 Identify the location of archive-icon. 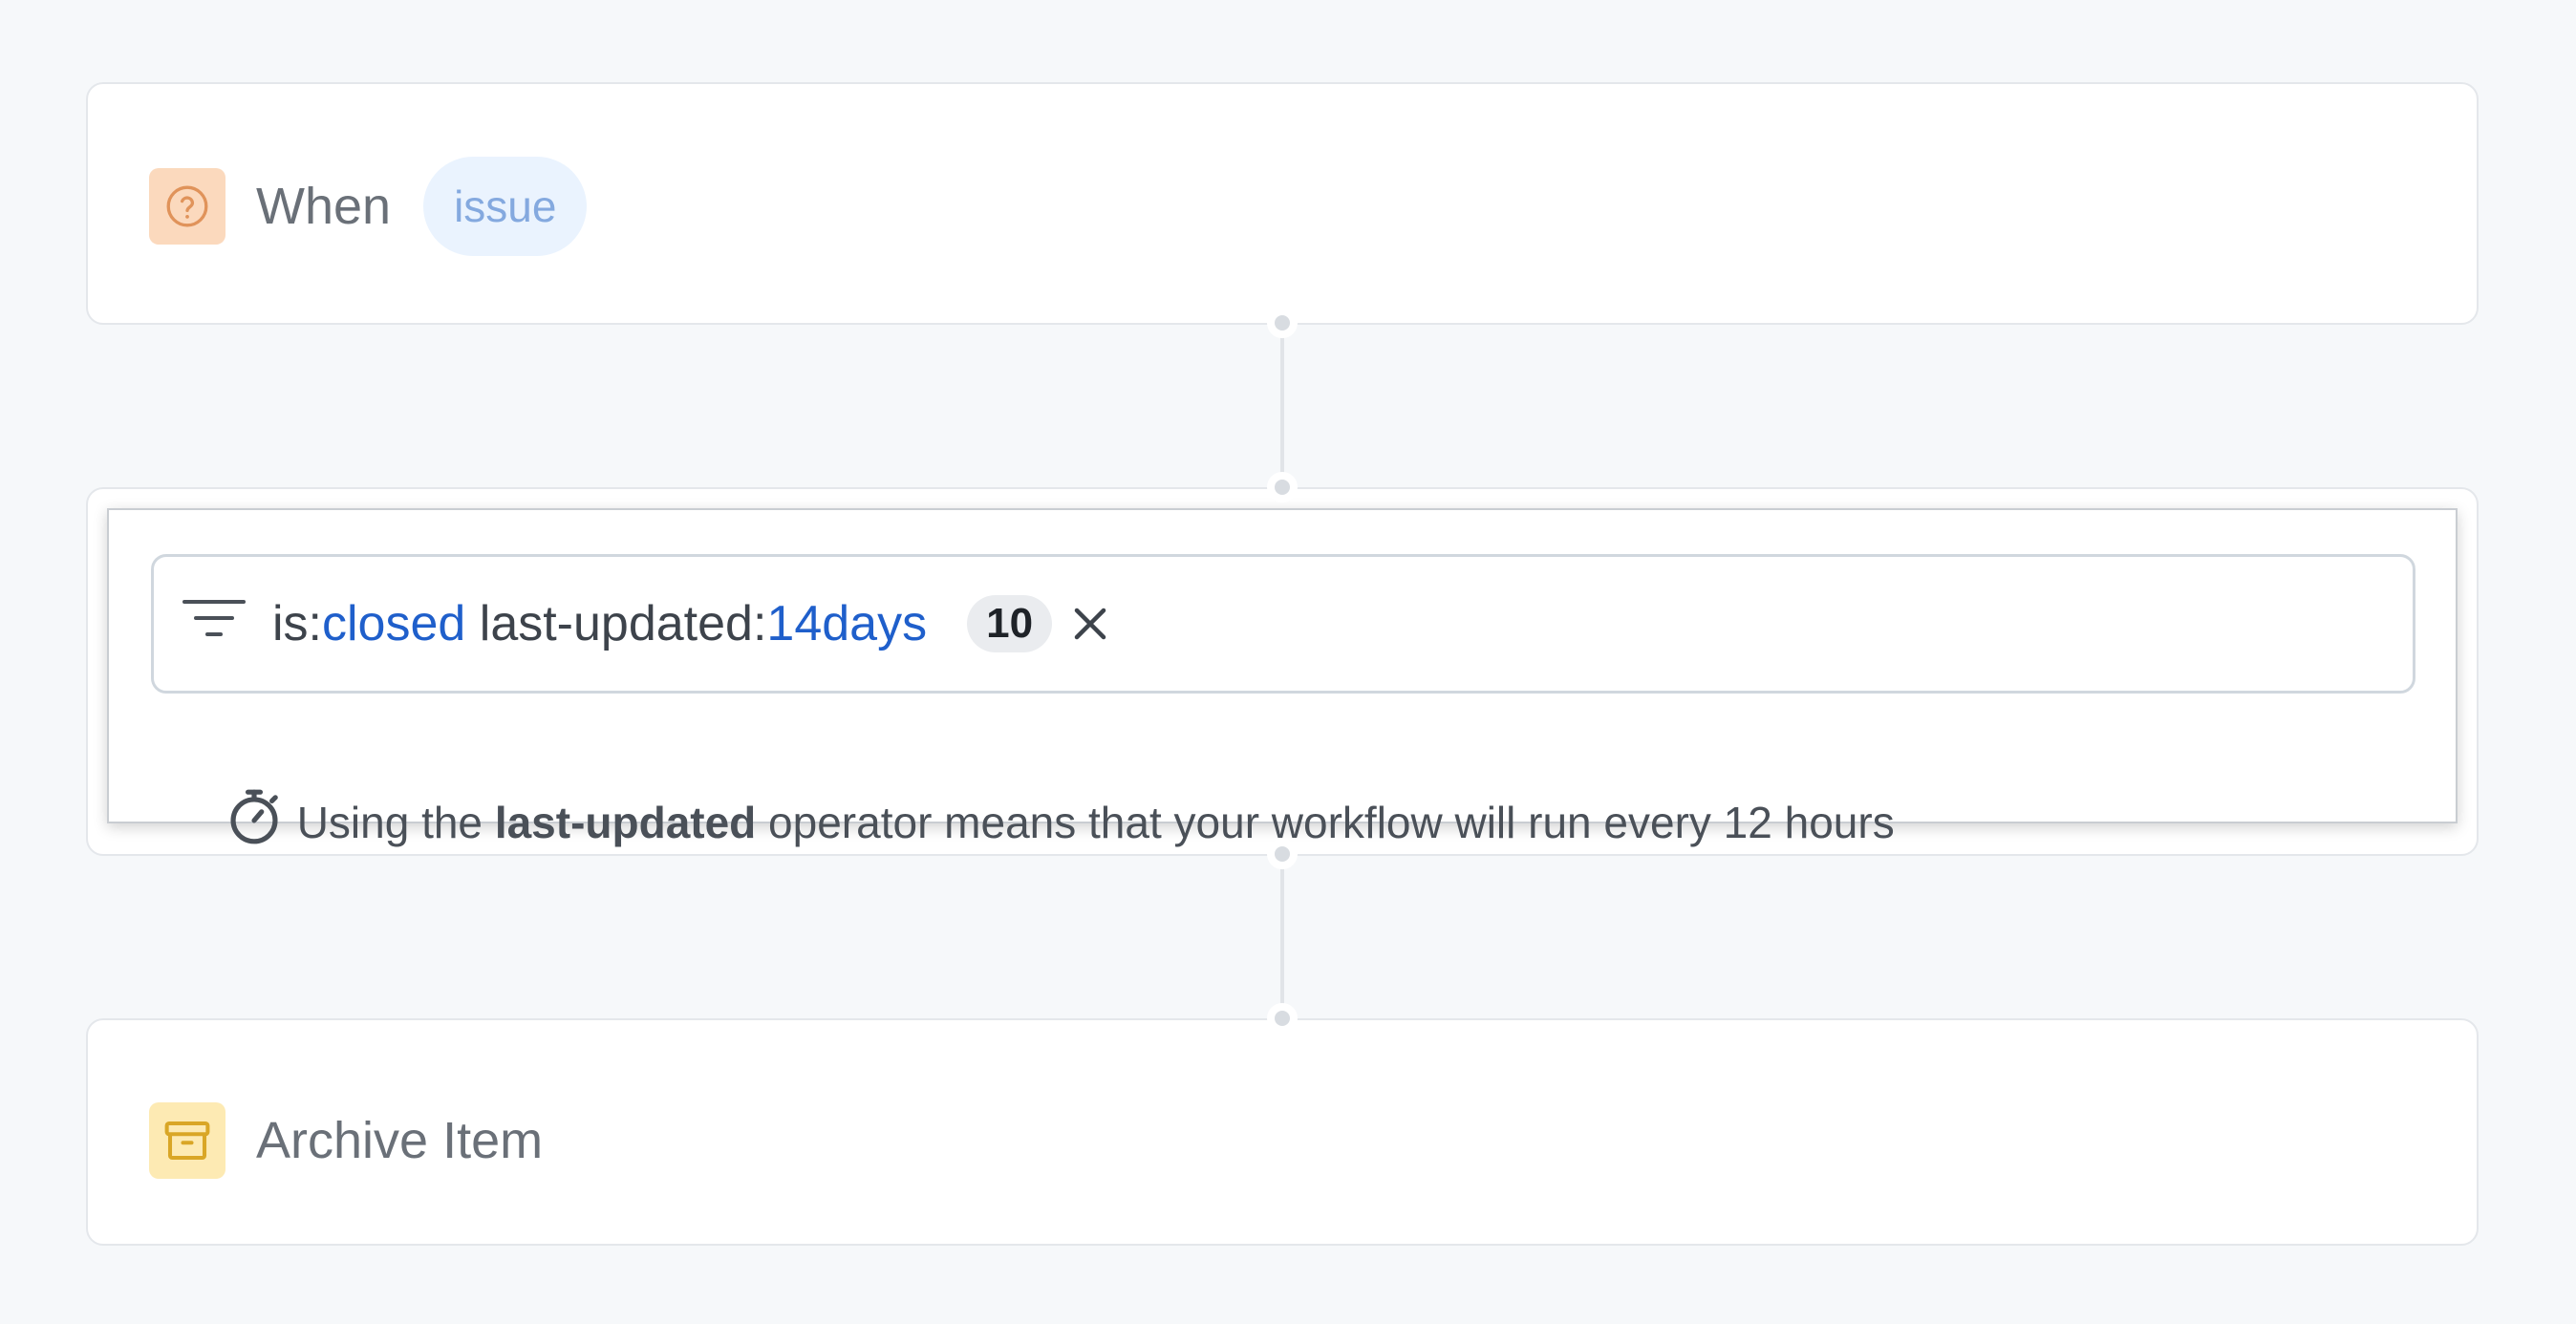
(187, 1140).